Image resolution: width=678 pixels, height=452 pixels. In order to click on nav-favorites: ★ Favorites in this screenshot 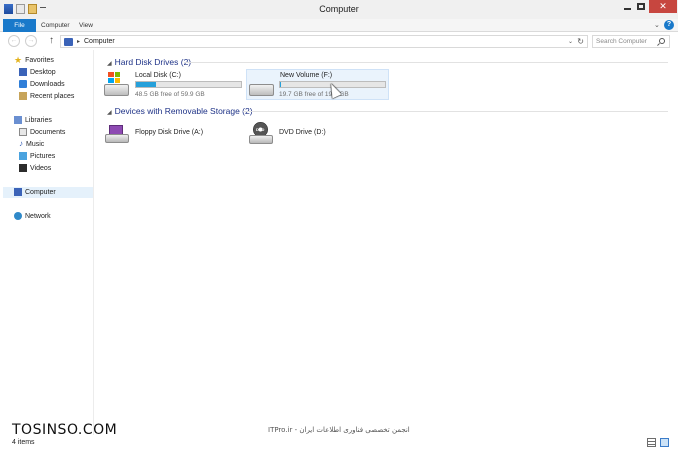, I will do `click(34, 60)`.